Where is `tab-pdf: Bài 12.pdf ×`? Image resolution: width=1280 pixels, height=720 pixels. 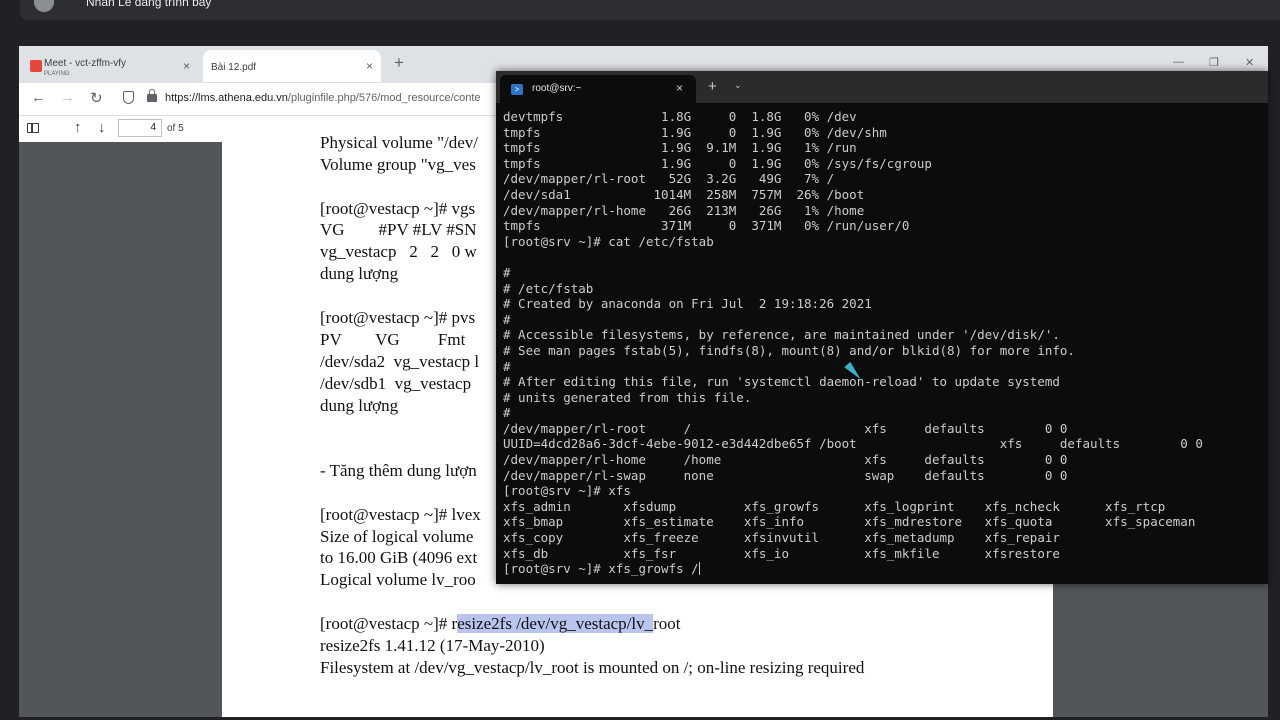 tab-pdf: Bài 12.pdf × is located at coordinates (292, 66).